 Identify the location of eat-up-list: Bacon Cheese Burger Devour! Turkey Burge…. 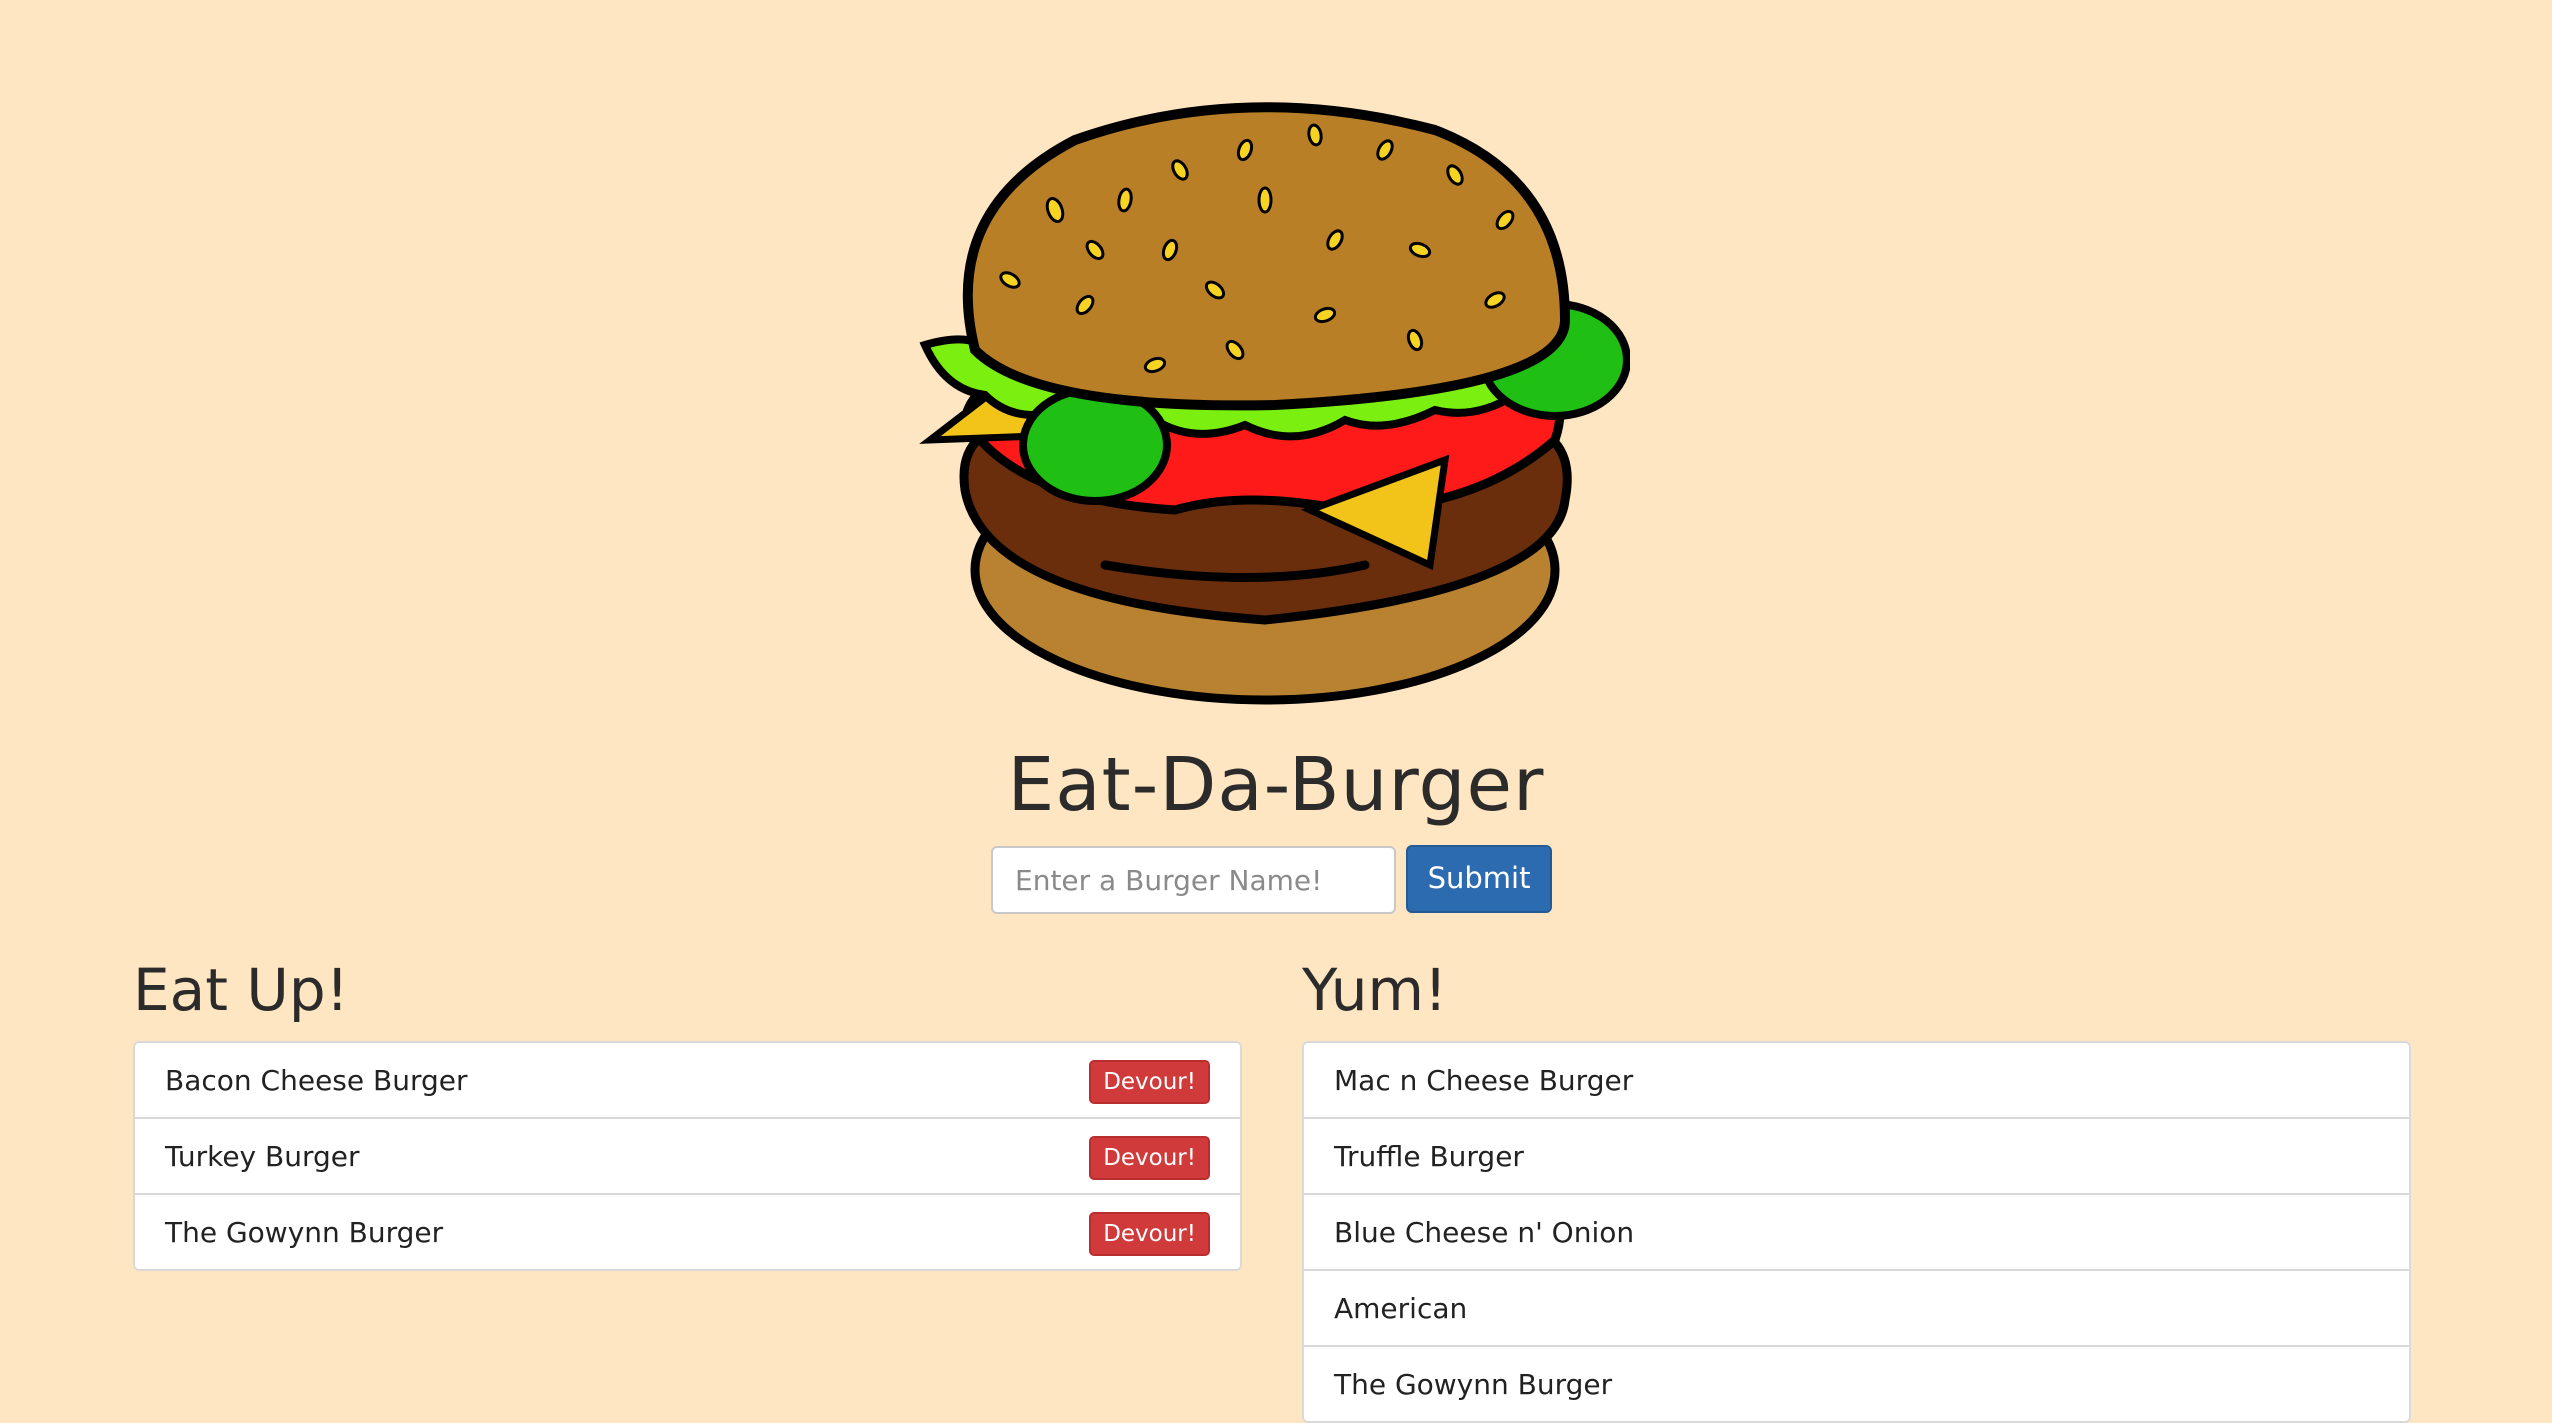
(687, 1156).